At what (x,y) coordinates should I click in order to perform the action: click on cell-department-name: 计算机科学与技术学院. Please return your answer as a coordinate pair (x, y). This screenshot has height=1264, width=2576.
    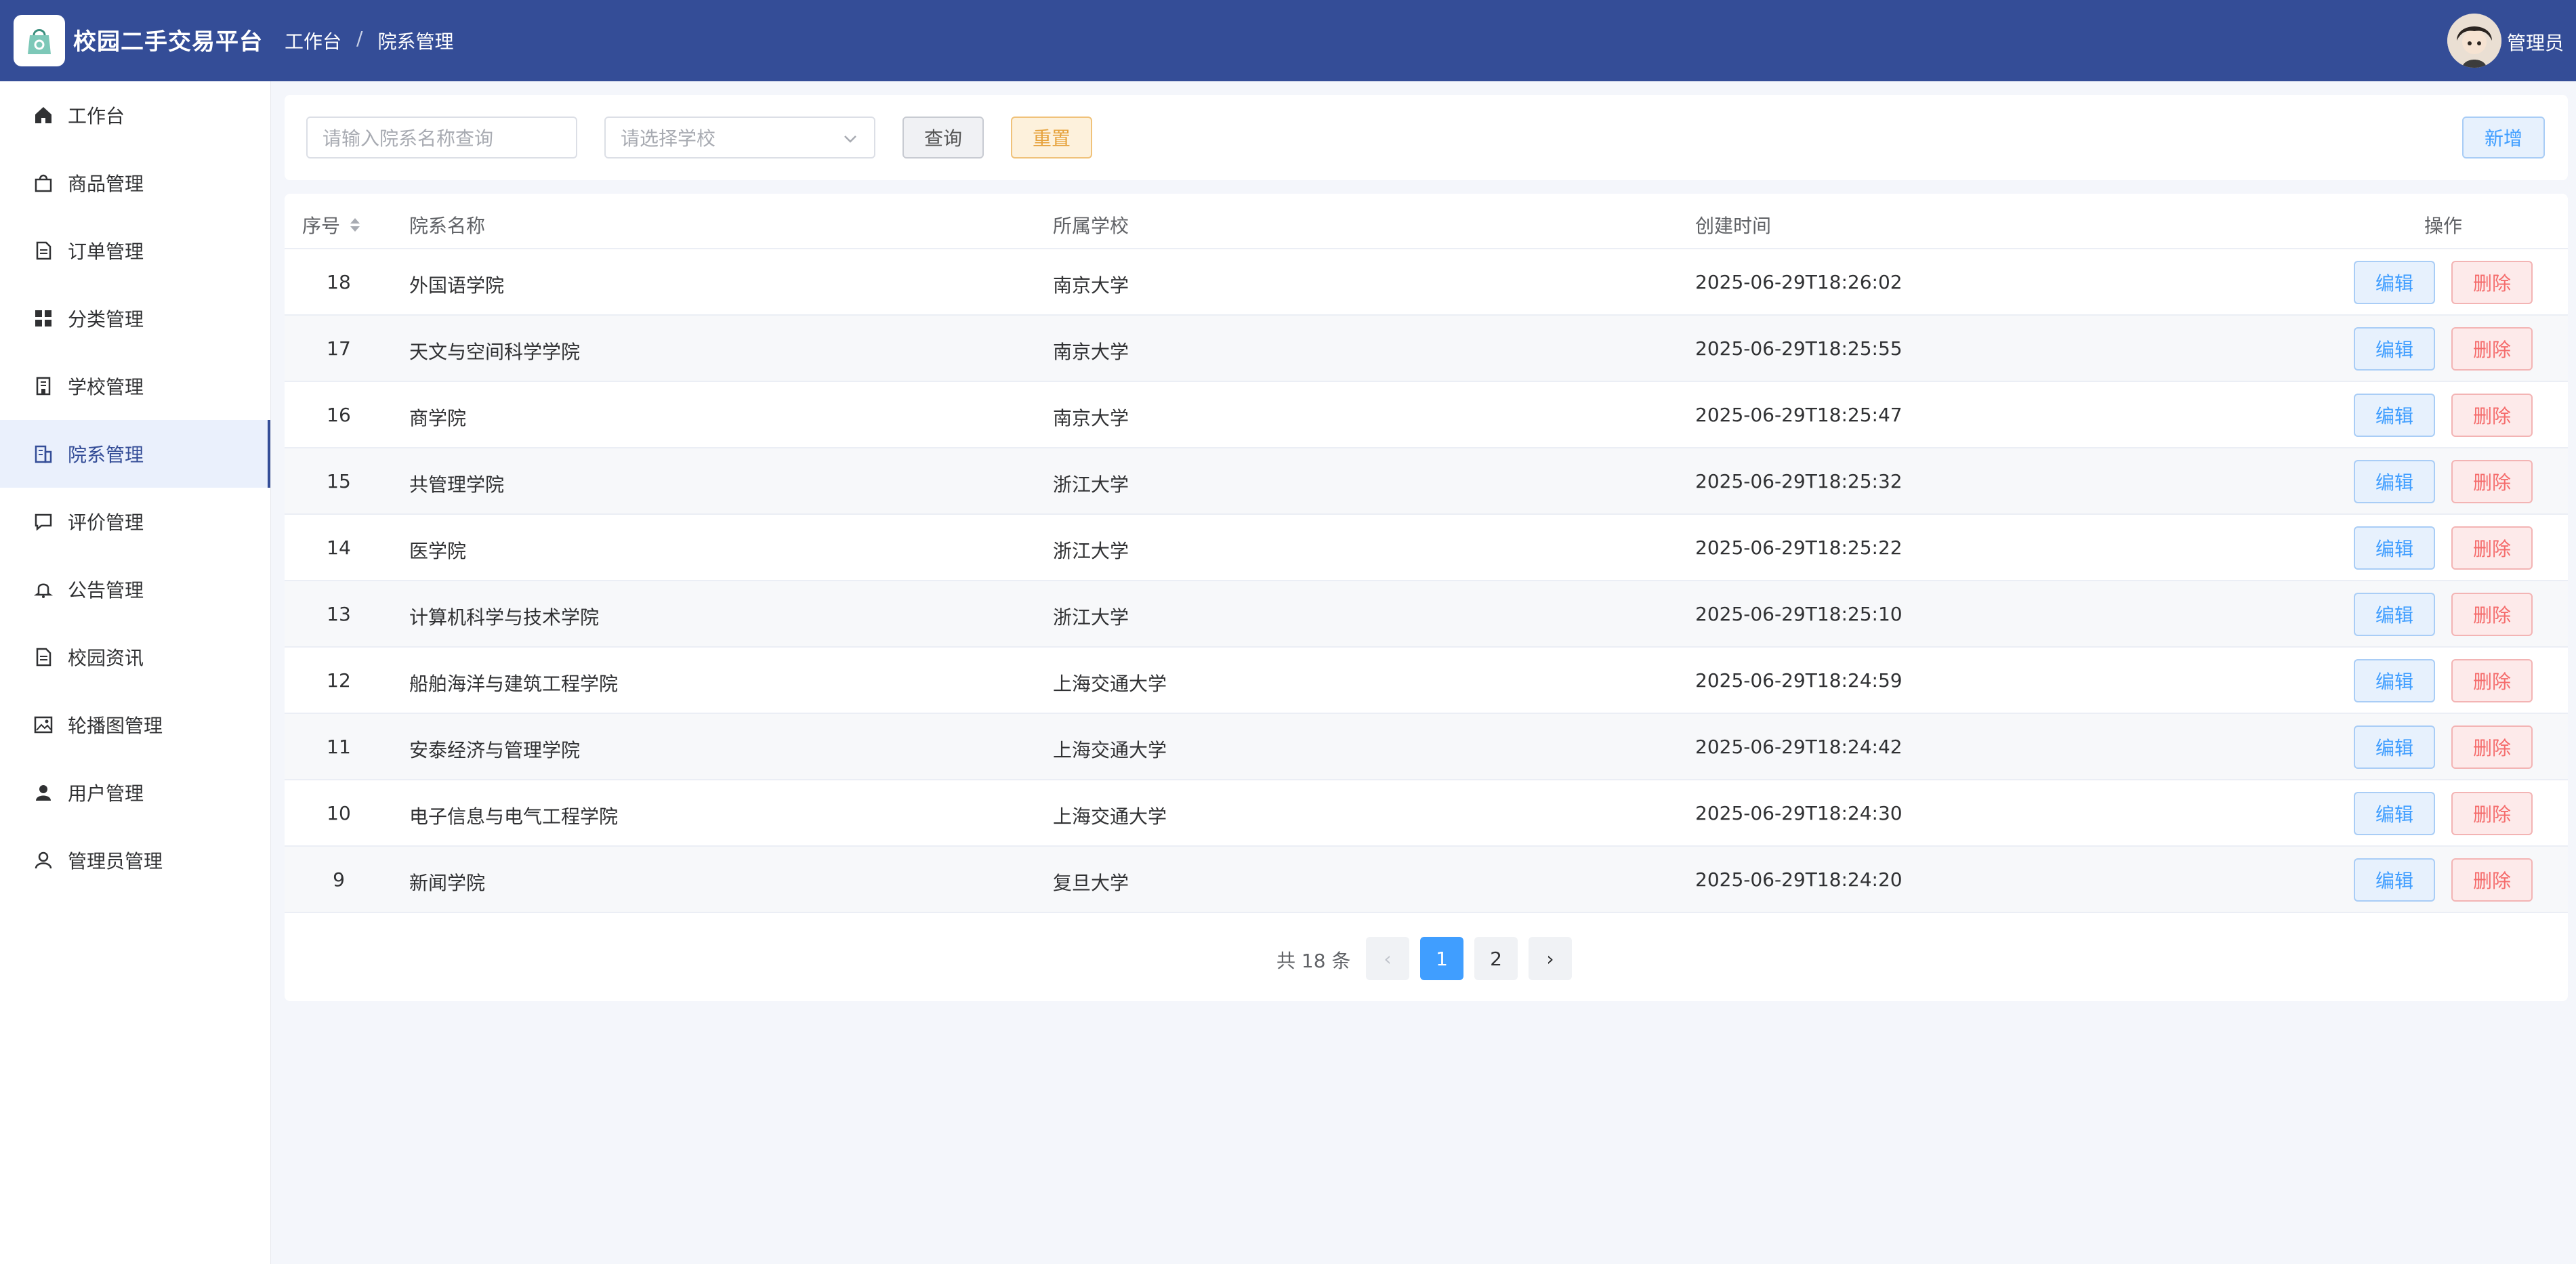
    Looking at the image, I should click on (504, 618).